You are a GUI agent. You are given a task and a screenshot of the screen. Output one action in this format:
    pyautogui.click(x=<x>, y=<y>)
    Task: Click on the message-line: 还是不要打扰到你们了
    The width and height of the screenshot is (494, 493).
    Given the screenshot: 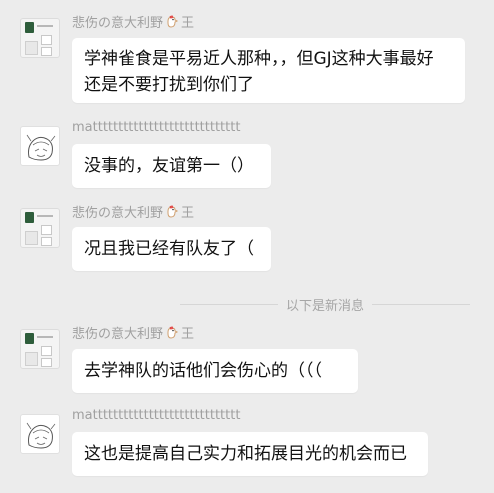 What is the action you would take?
    pyautogui.click(x=169, y=85)
    